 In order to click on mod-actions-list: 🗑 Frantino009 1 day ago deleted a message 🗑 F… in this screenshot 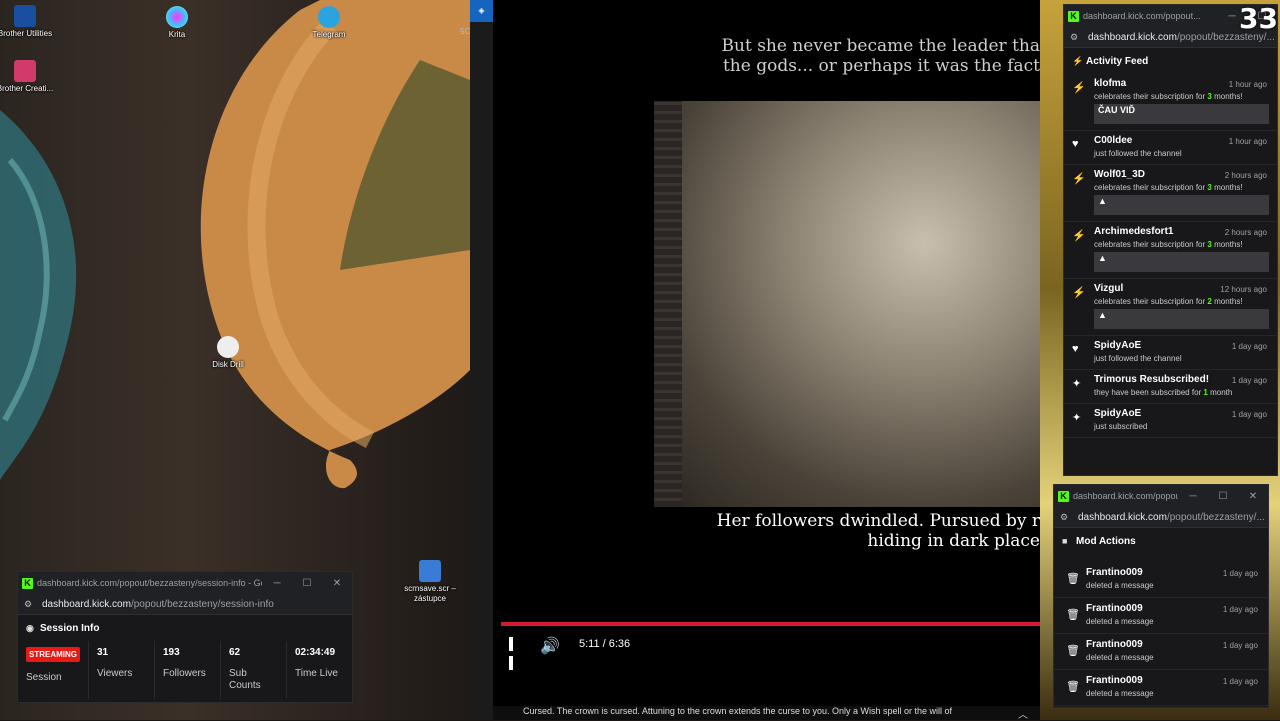, I will do `click(1161, 634)`.